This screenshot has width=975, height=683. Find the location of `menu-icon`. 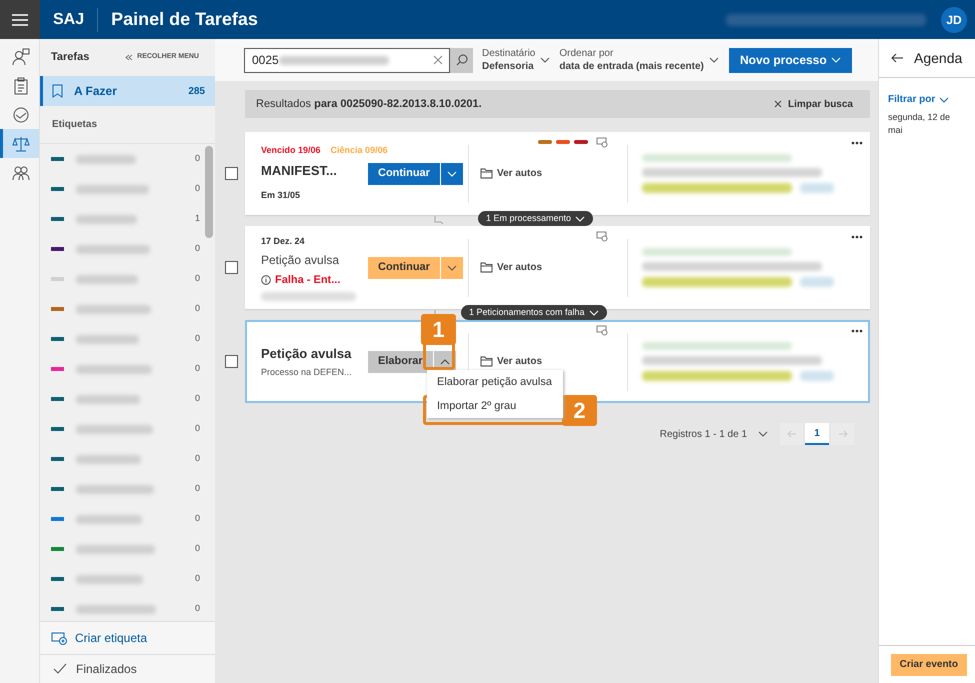

menu-icon is located at coordinates (20, 19).